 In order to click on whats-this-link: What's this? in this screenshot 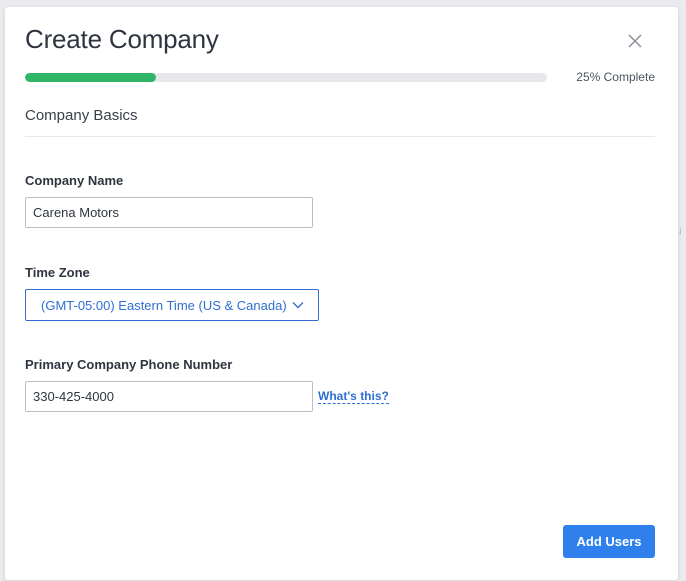, I will do `click(353, 396)`.